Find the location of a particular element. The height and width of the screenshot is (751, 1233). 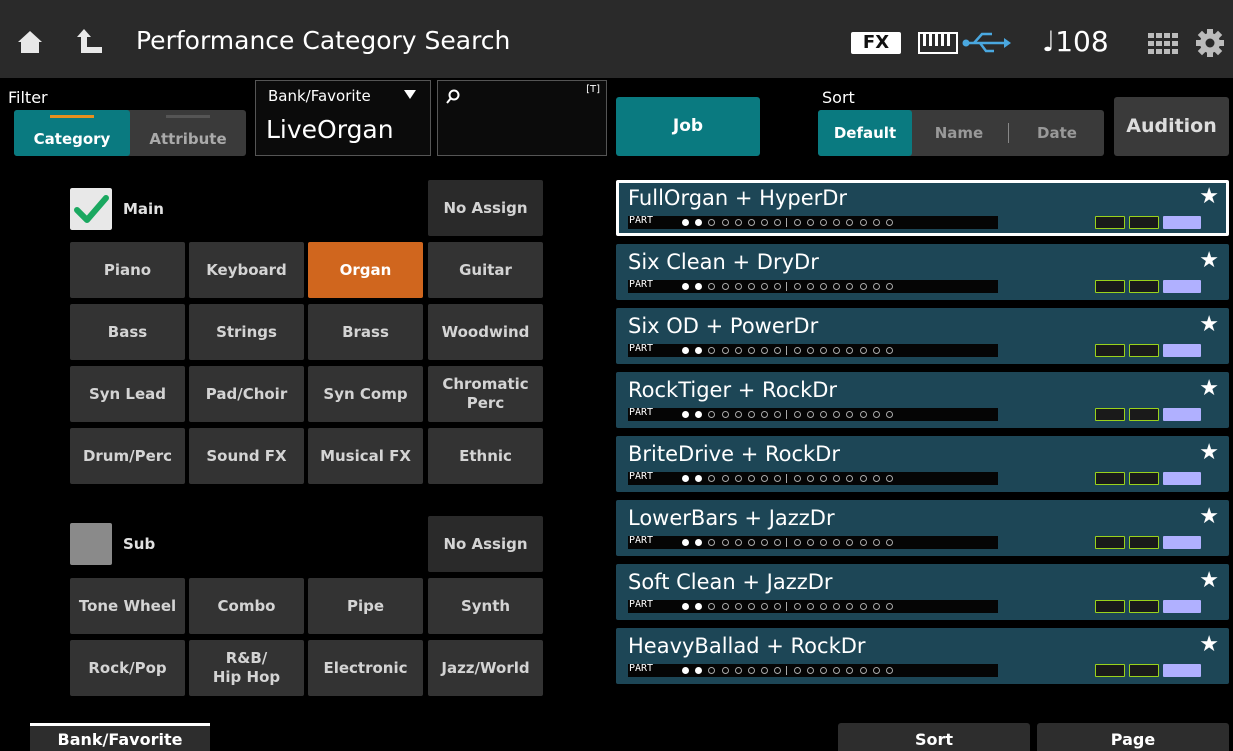

performance-row: Soft Clean + JazzDr PART ★ is located at coordinates (922, 592).